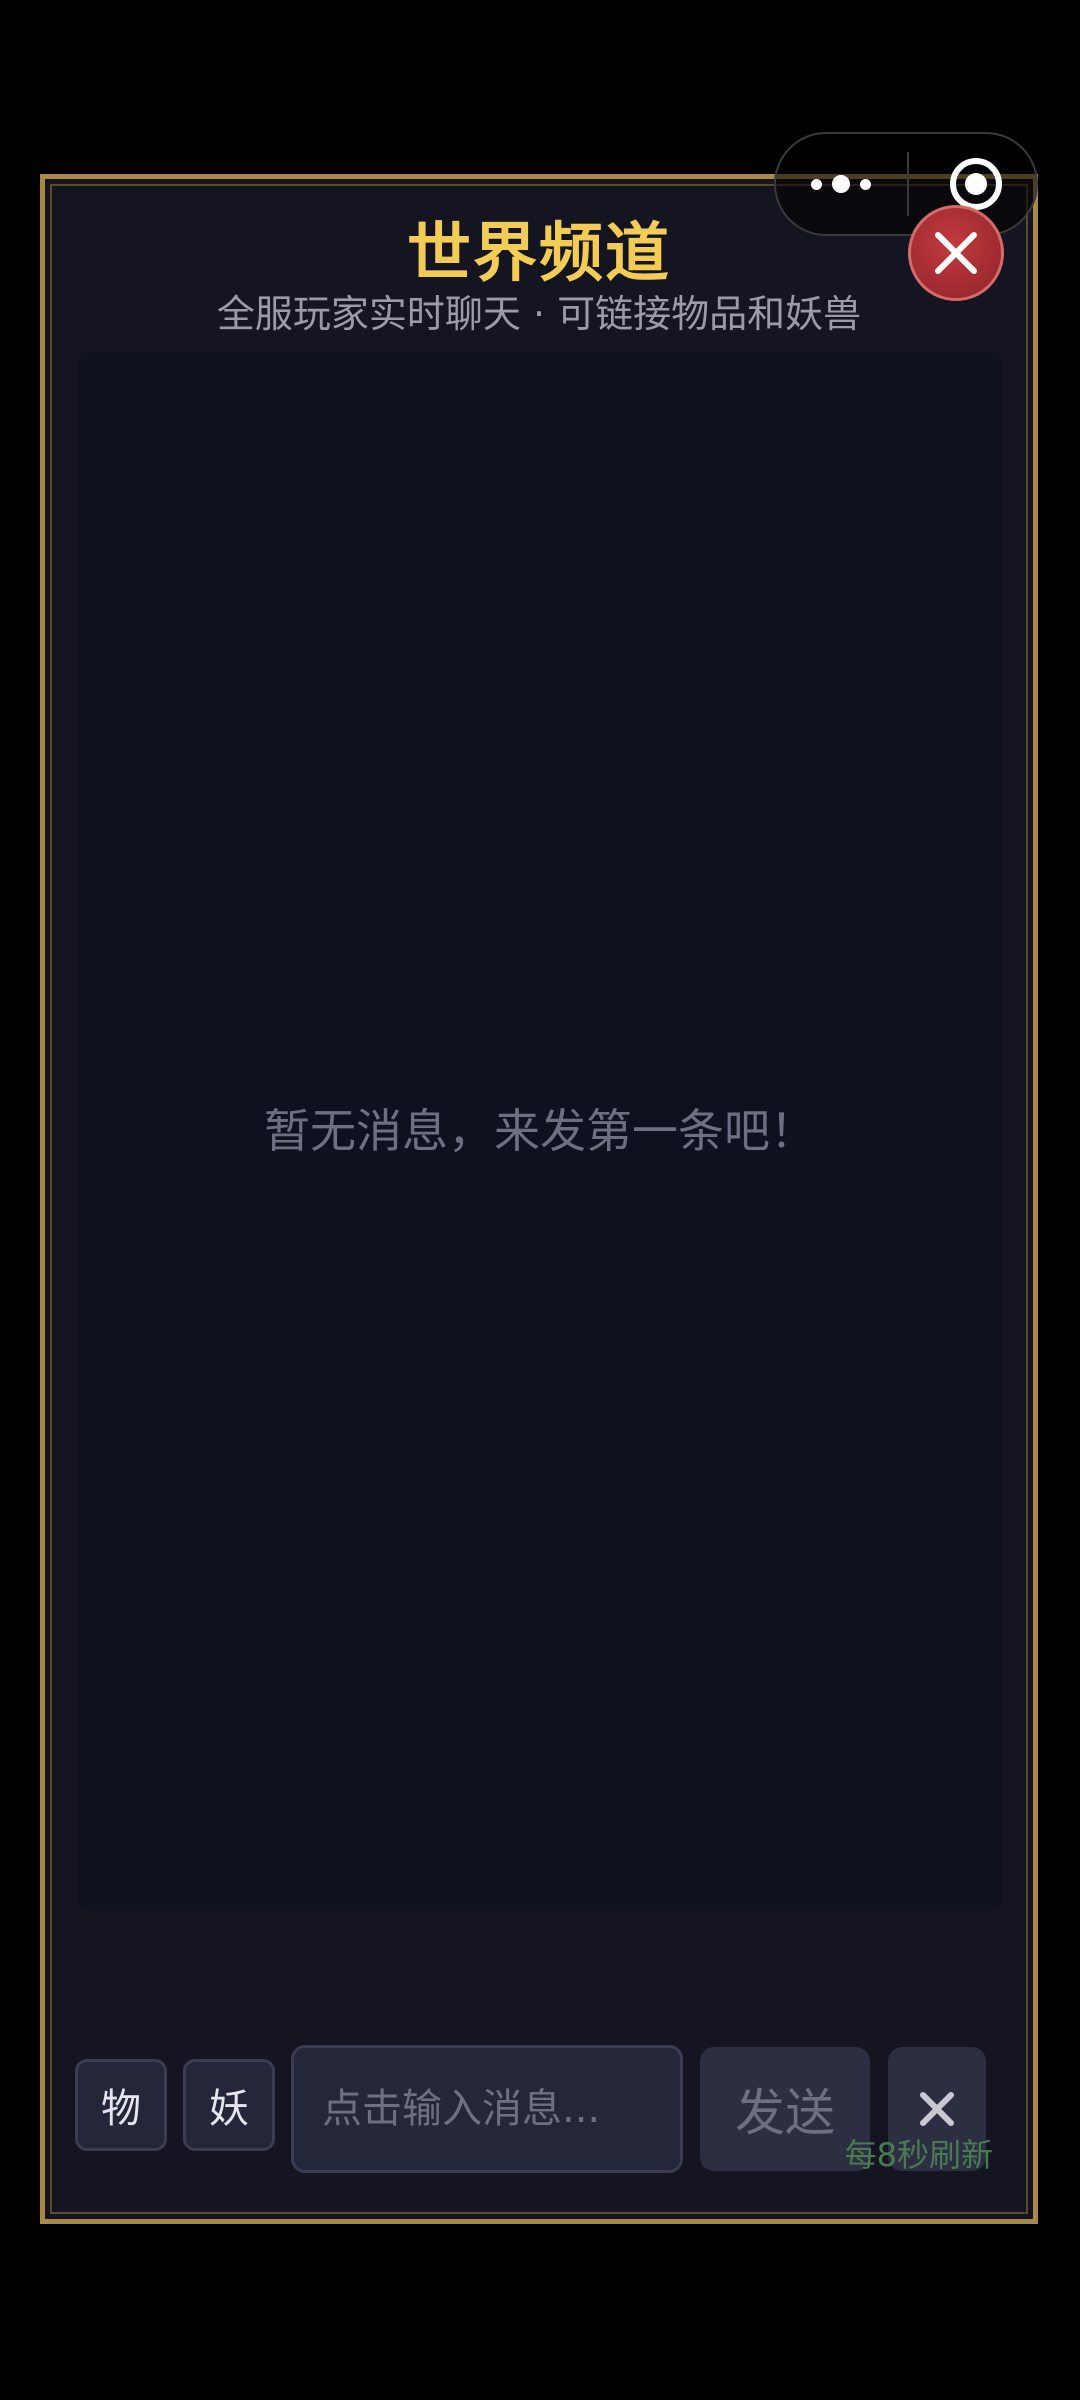 This screenshot has width=1080, height=2400. I want to click on link-item-button: 物, so click(121, 2105).